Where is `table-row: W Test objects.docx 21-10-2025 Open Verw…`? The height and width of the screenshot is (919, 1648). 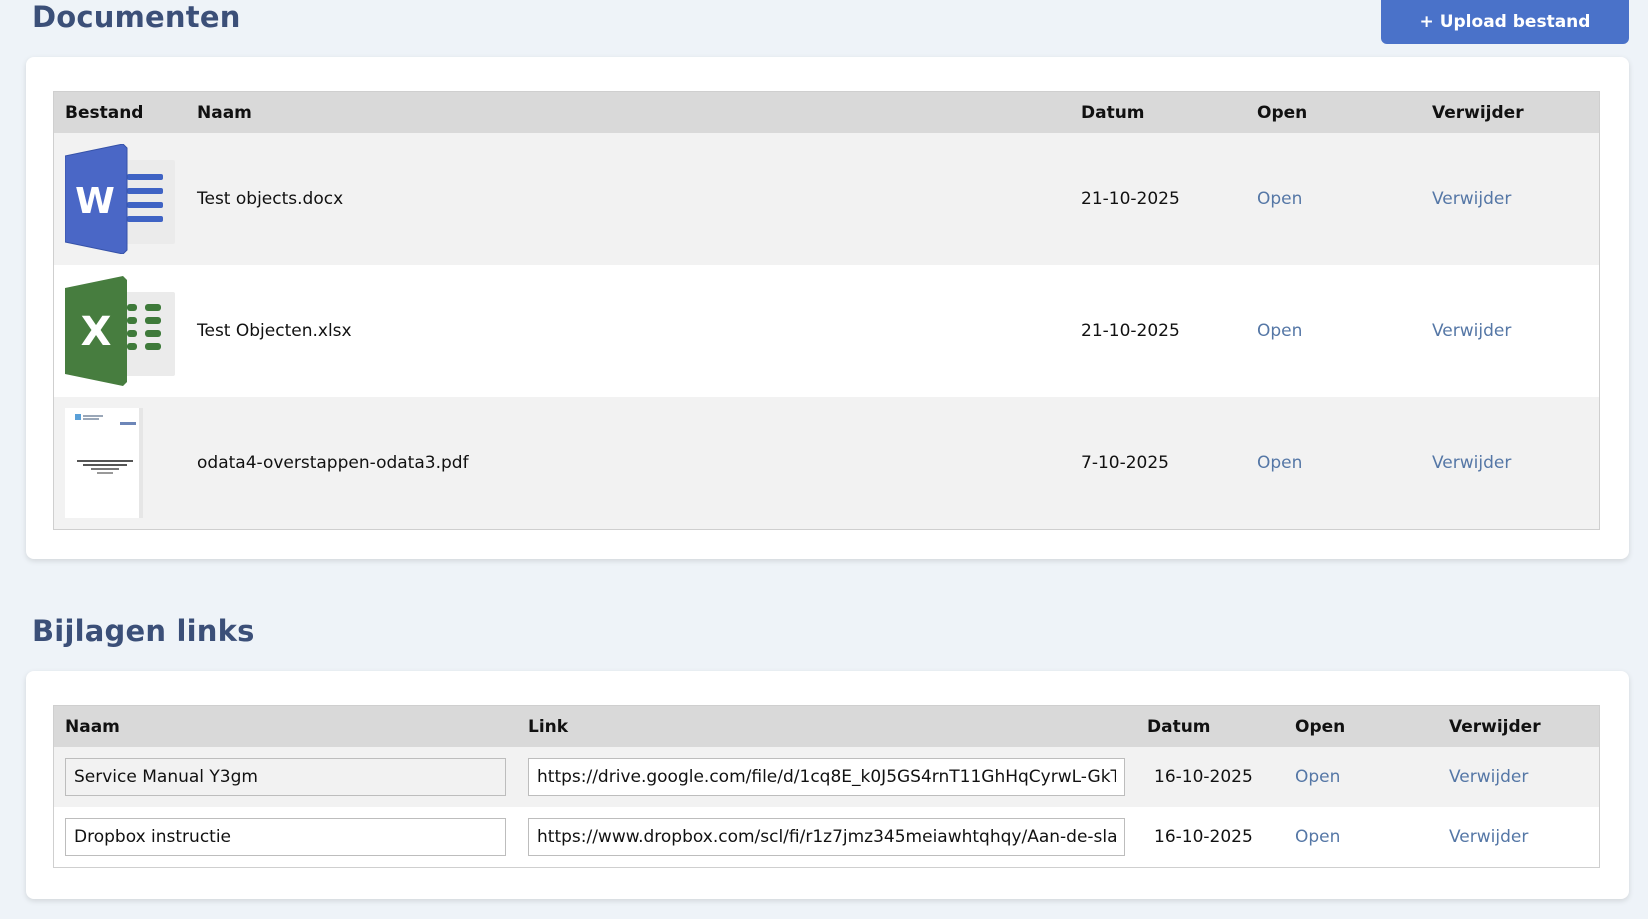 table-row: W Test objects.docx 21-10-2025 Open Verw… is located at coordinates (826, 199).